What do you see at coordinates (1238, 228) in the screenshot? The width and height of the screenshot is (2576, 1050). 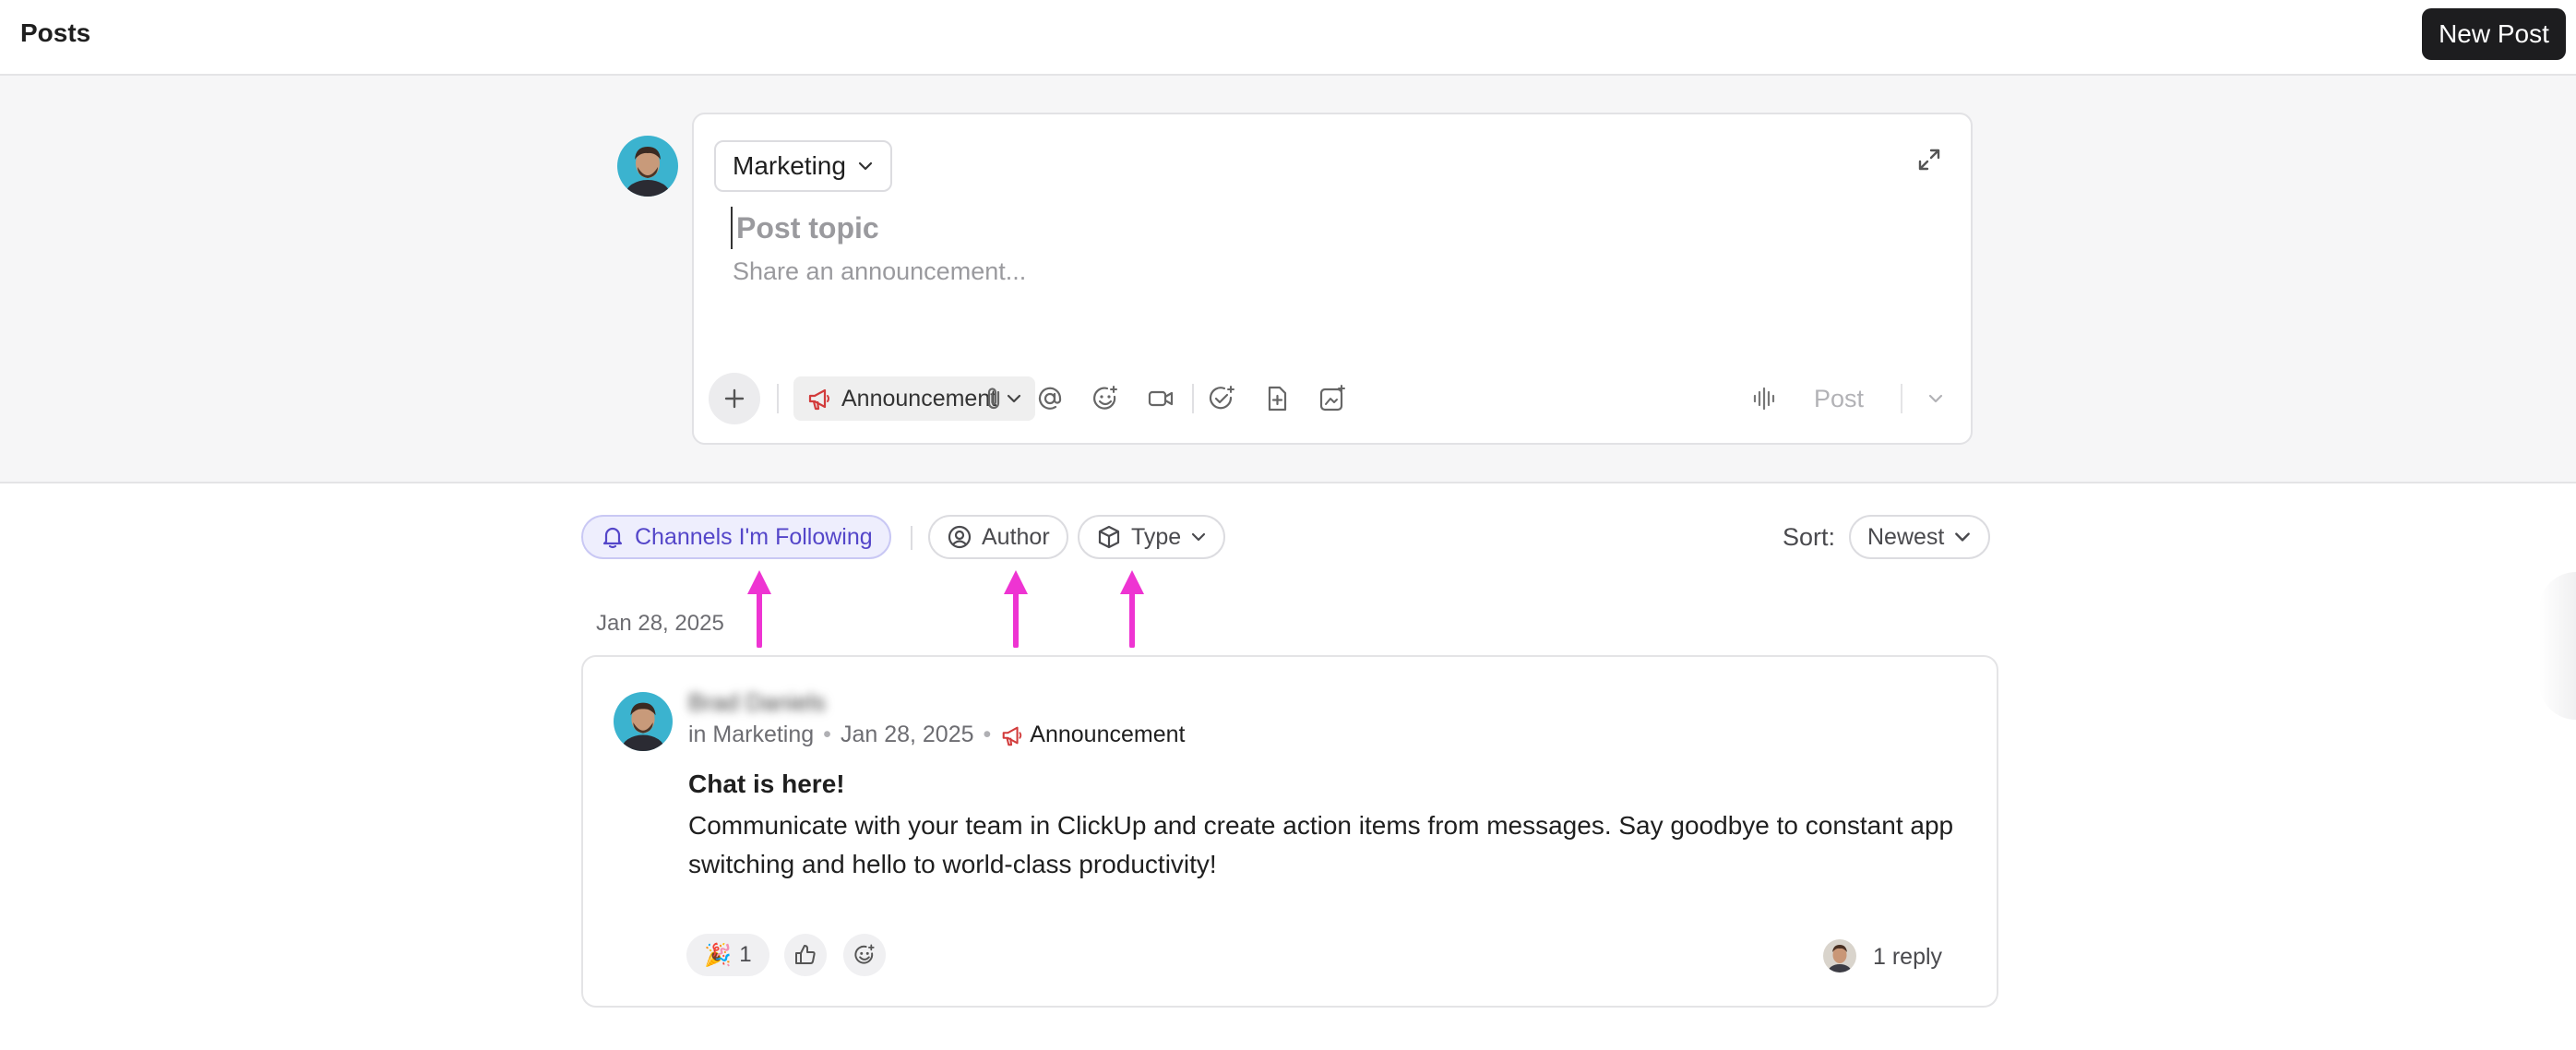 I see `post-topic-input` at bounding box center [1238, 228].